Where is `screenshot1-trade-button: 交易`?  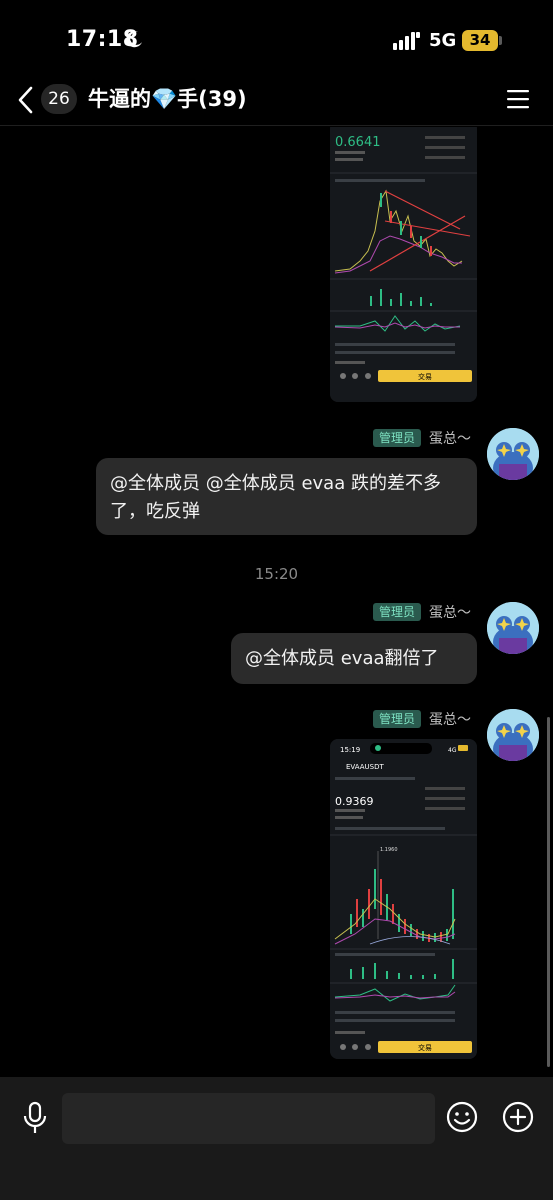
screenshot1-trade-button: 交易 is located at coordinates (425, 376).